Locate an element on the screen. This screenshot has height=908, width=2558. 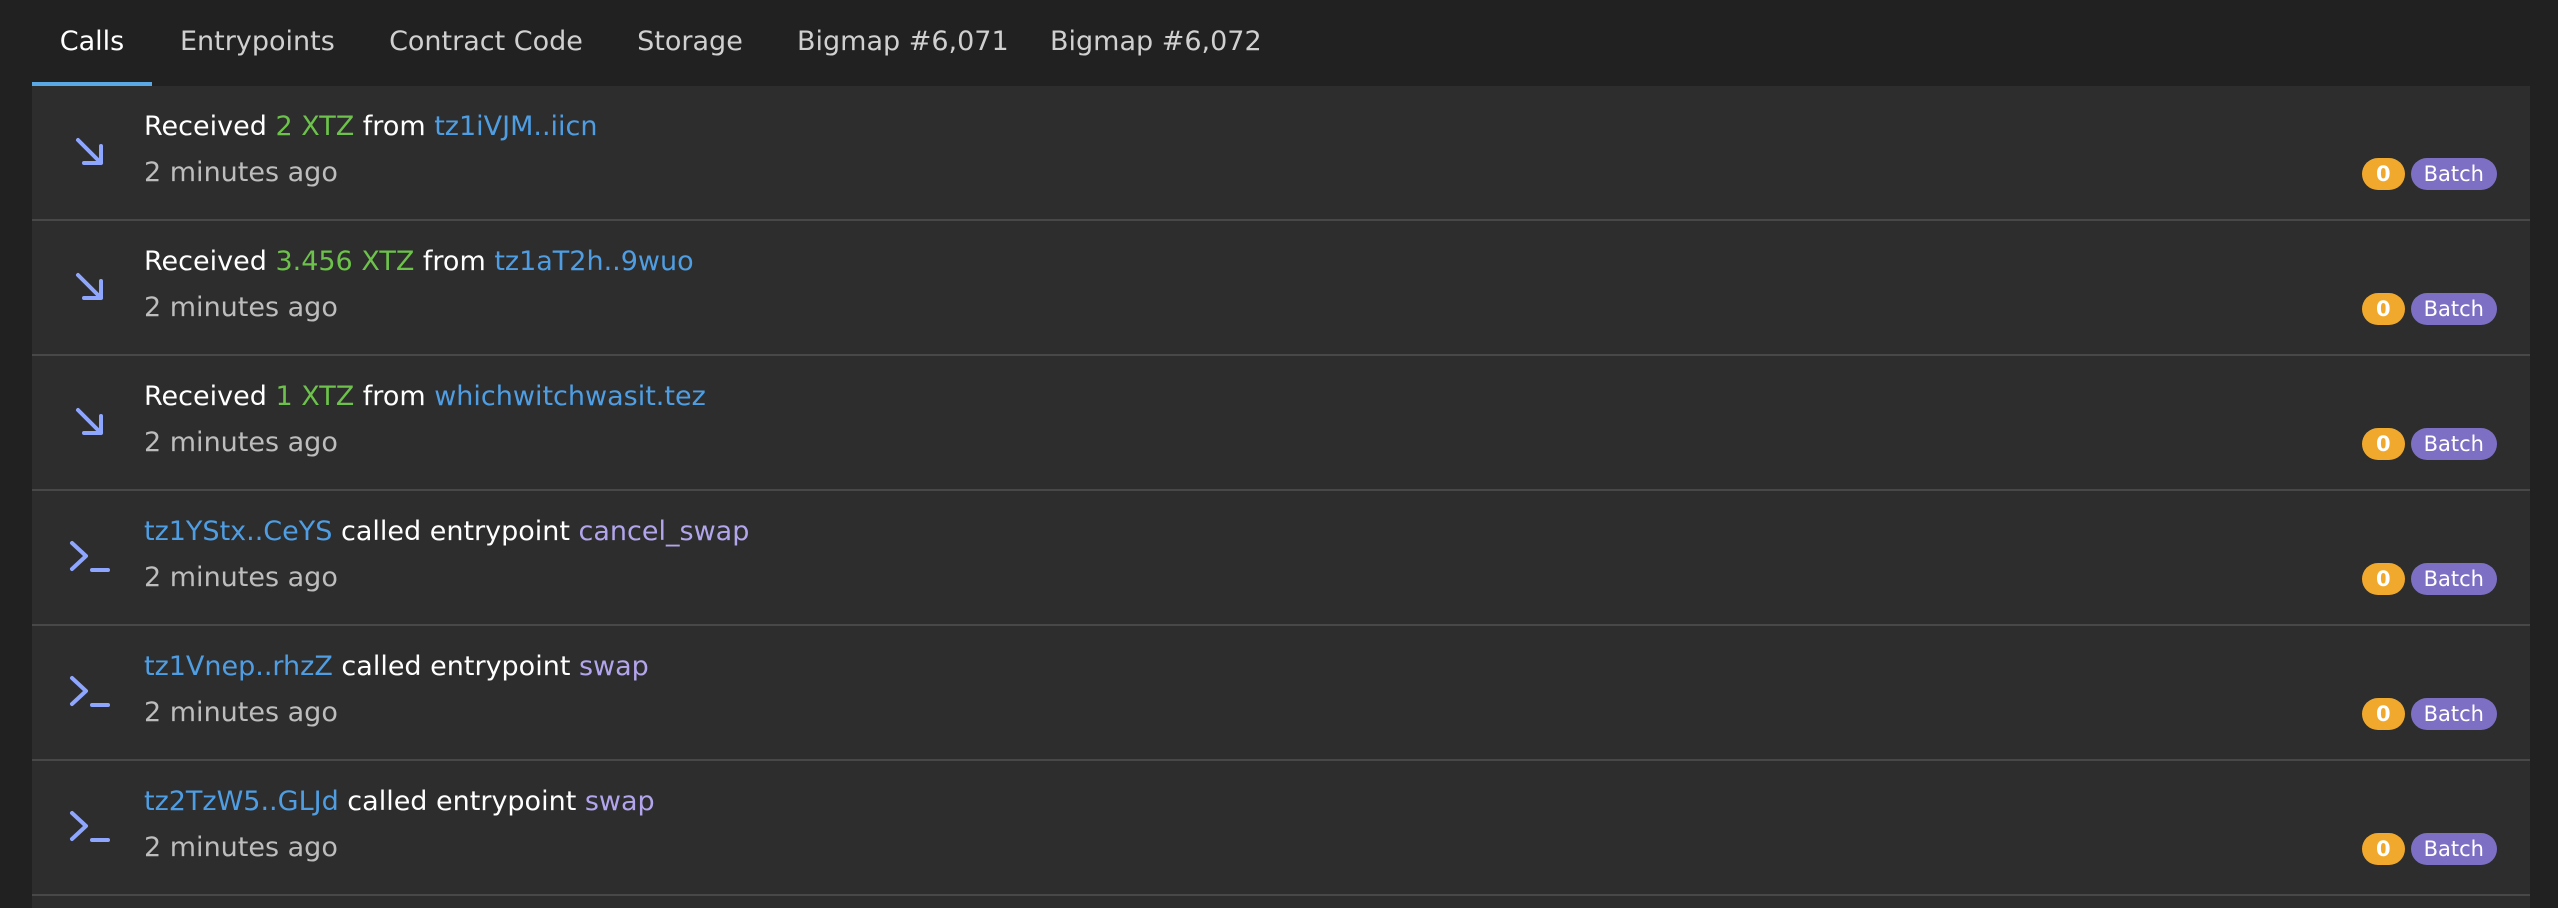
operation-summary: Received 2 XTZ from tz1iVJM..iicn is located at coordinates (371, 126).